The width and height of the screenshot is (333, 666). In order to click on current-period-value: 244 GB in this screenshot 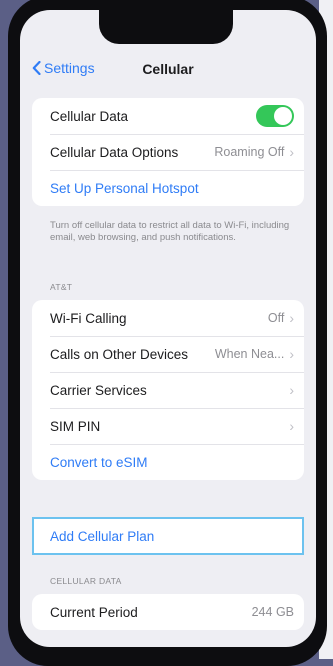, I will do `click(272, 612)`.